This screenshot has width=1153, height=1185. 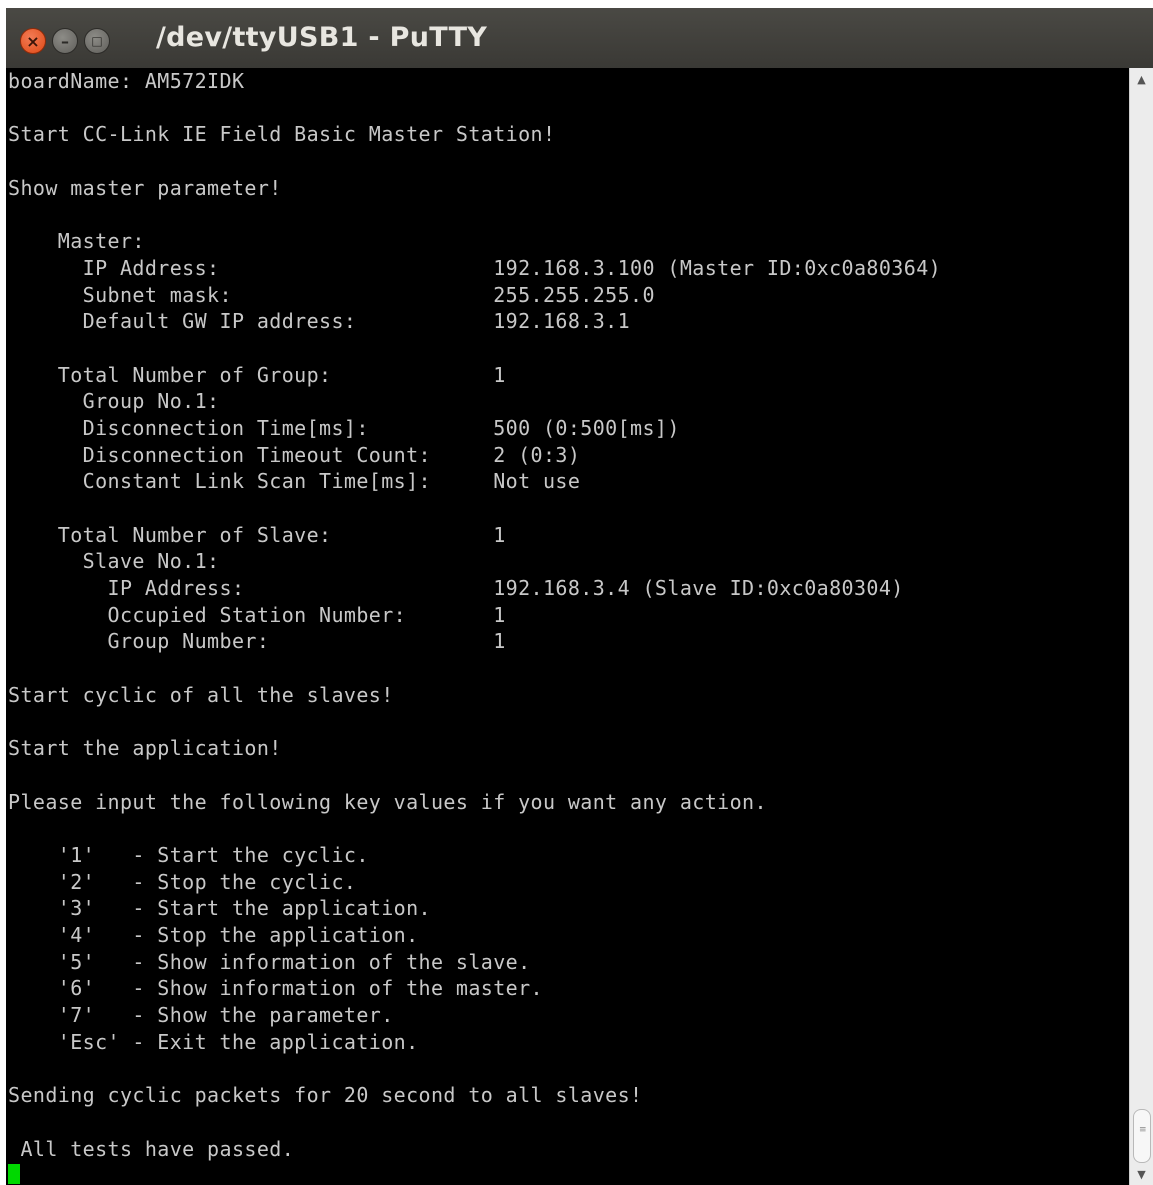 I want to click on close-button: ×, so click(x=33, y=41).